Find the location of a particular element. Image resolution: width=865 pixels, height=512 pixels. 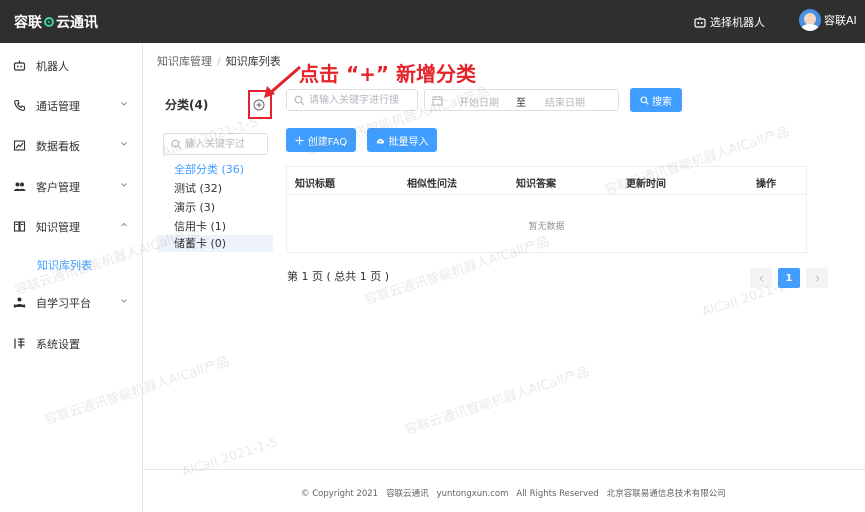

chevron-left-icon is located at coordinates (760, 278).